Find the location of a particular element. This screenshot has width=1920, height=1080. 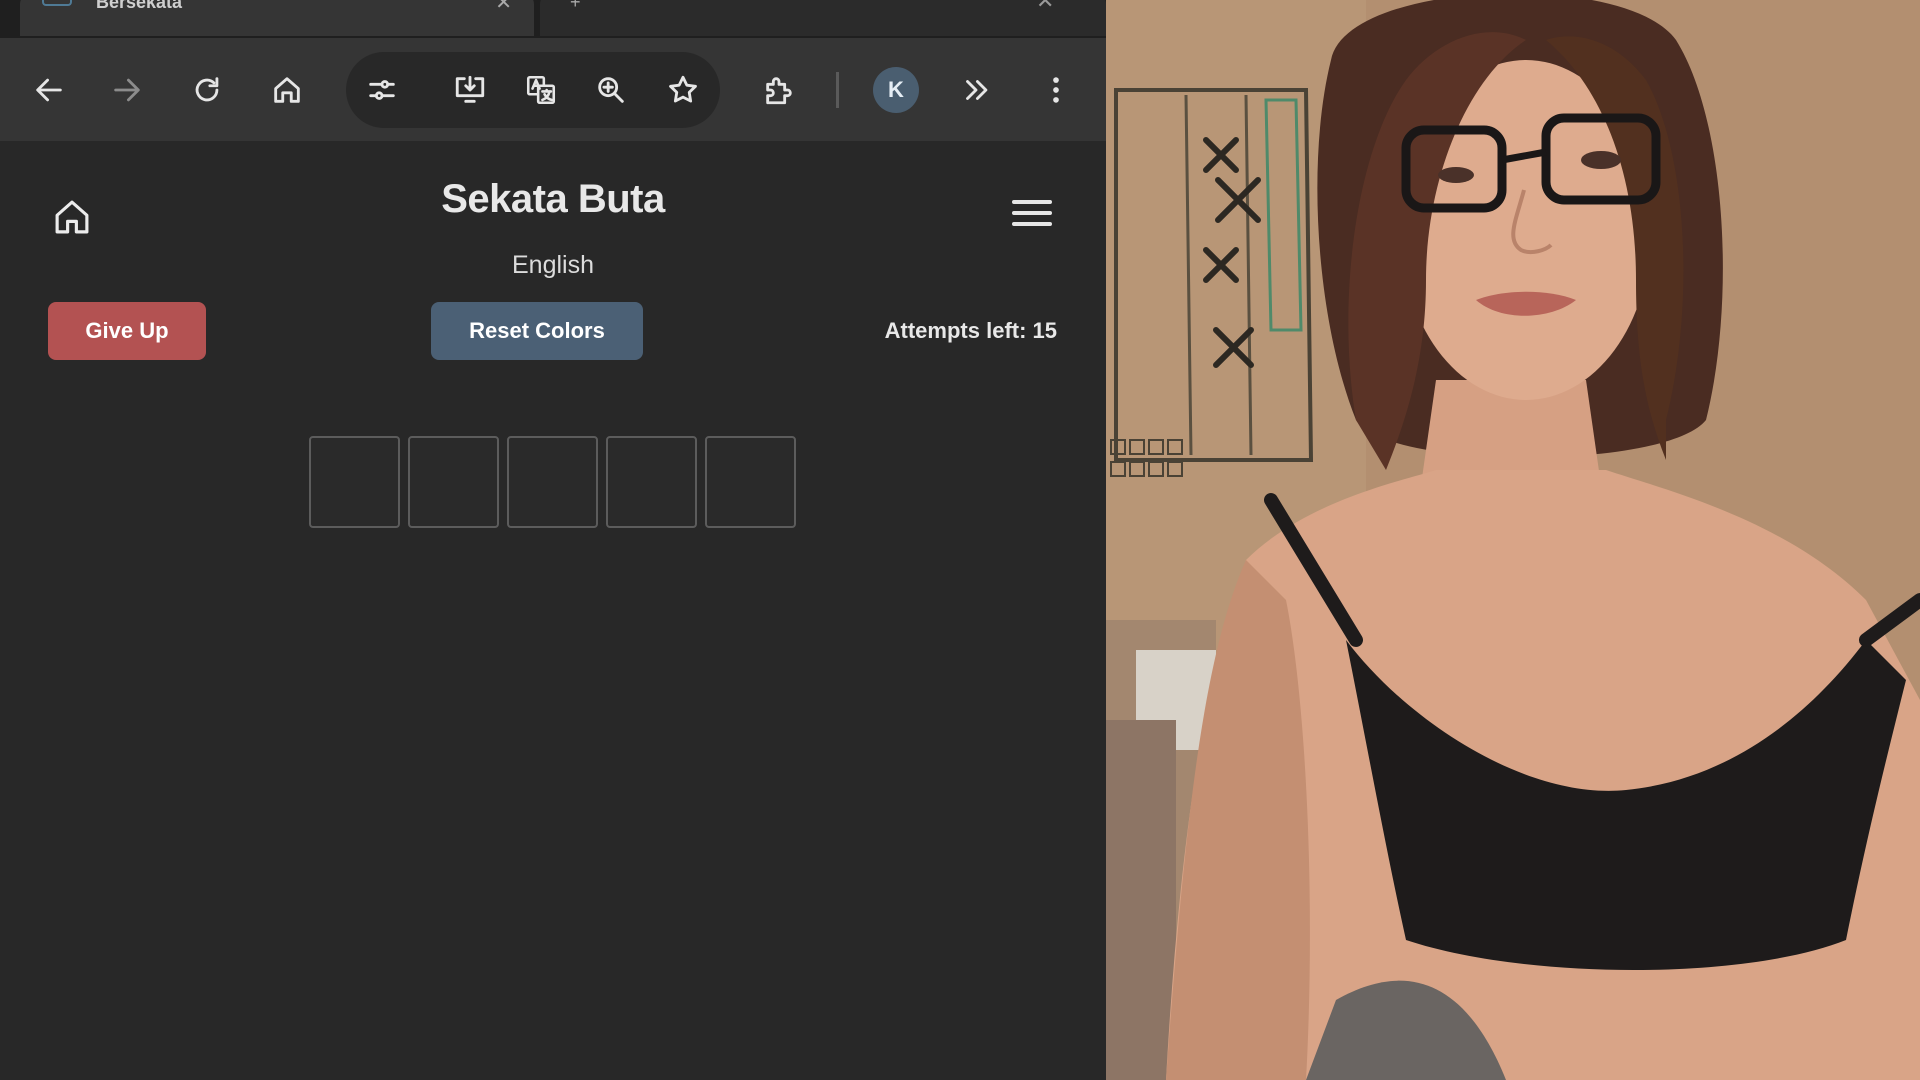

active-tab: Bersekata ✕ is located at coordinates (277, 18).